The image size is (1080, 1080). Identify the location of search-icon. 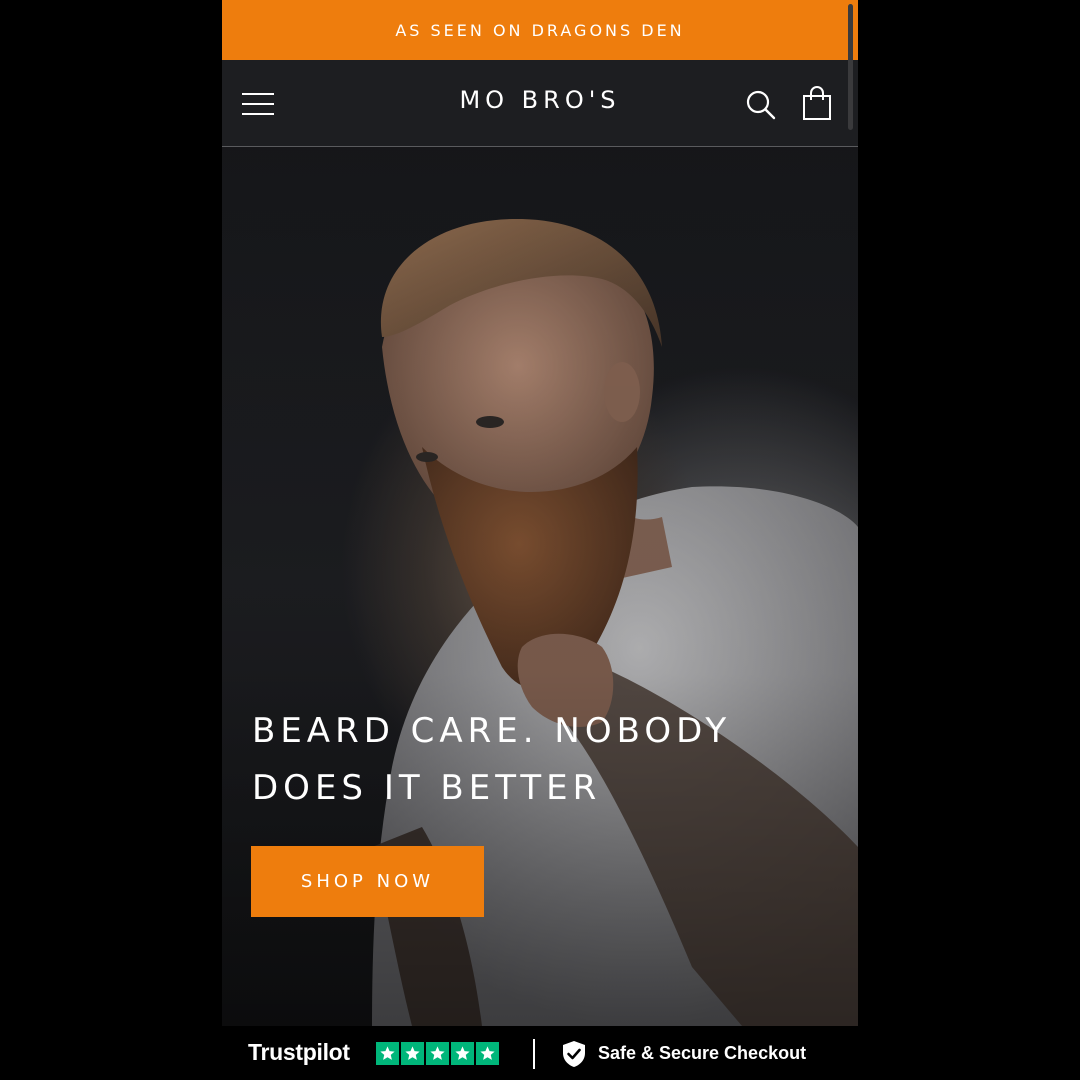
(761, 105).